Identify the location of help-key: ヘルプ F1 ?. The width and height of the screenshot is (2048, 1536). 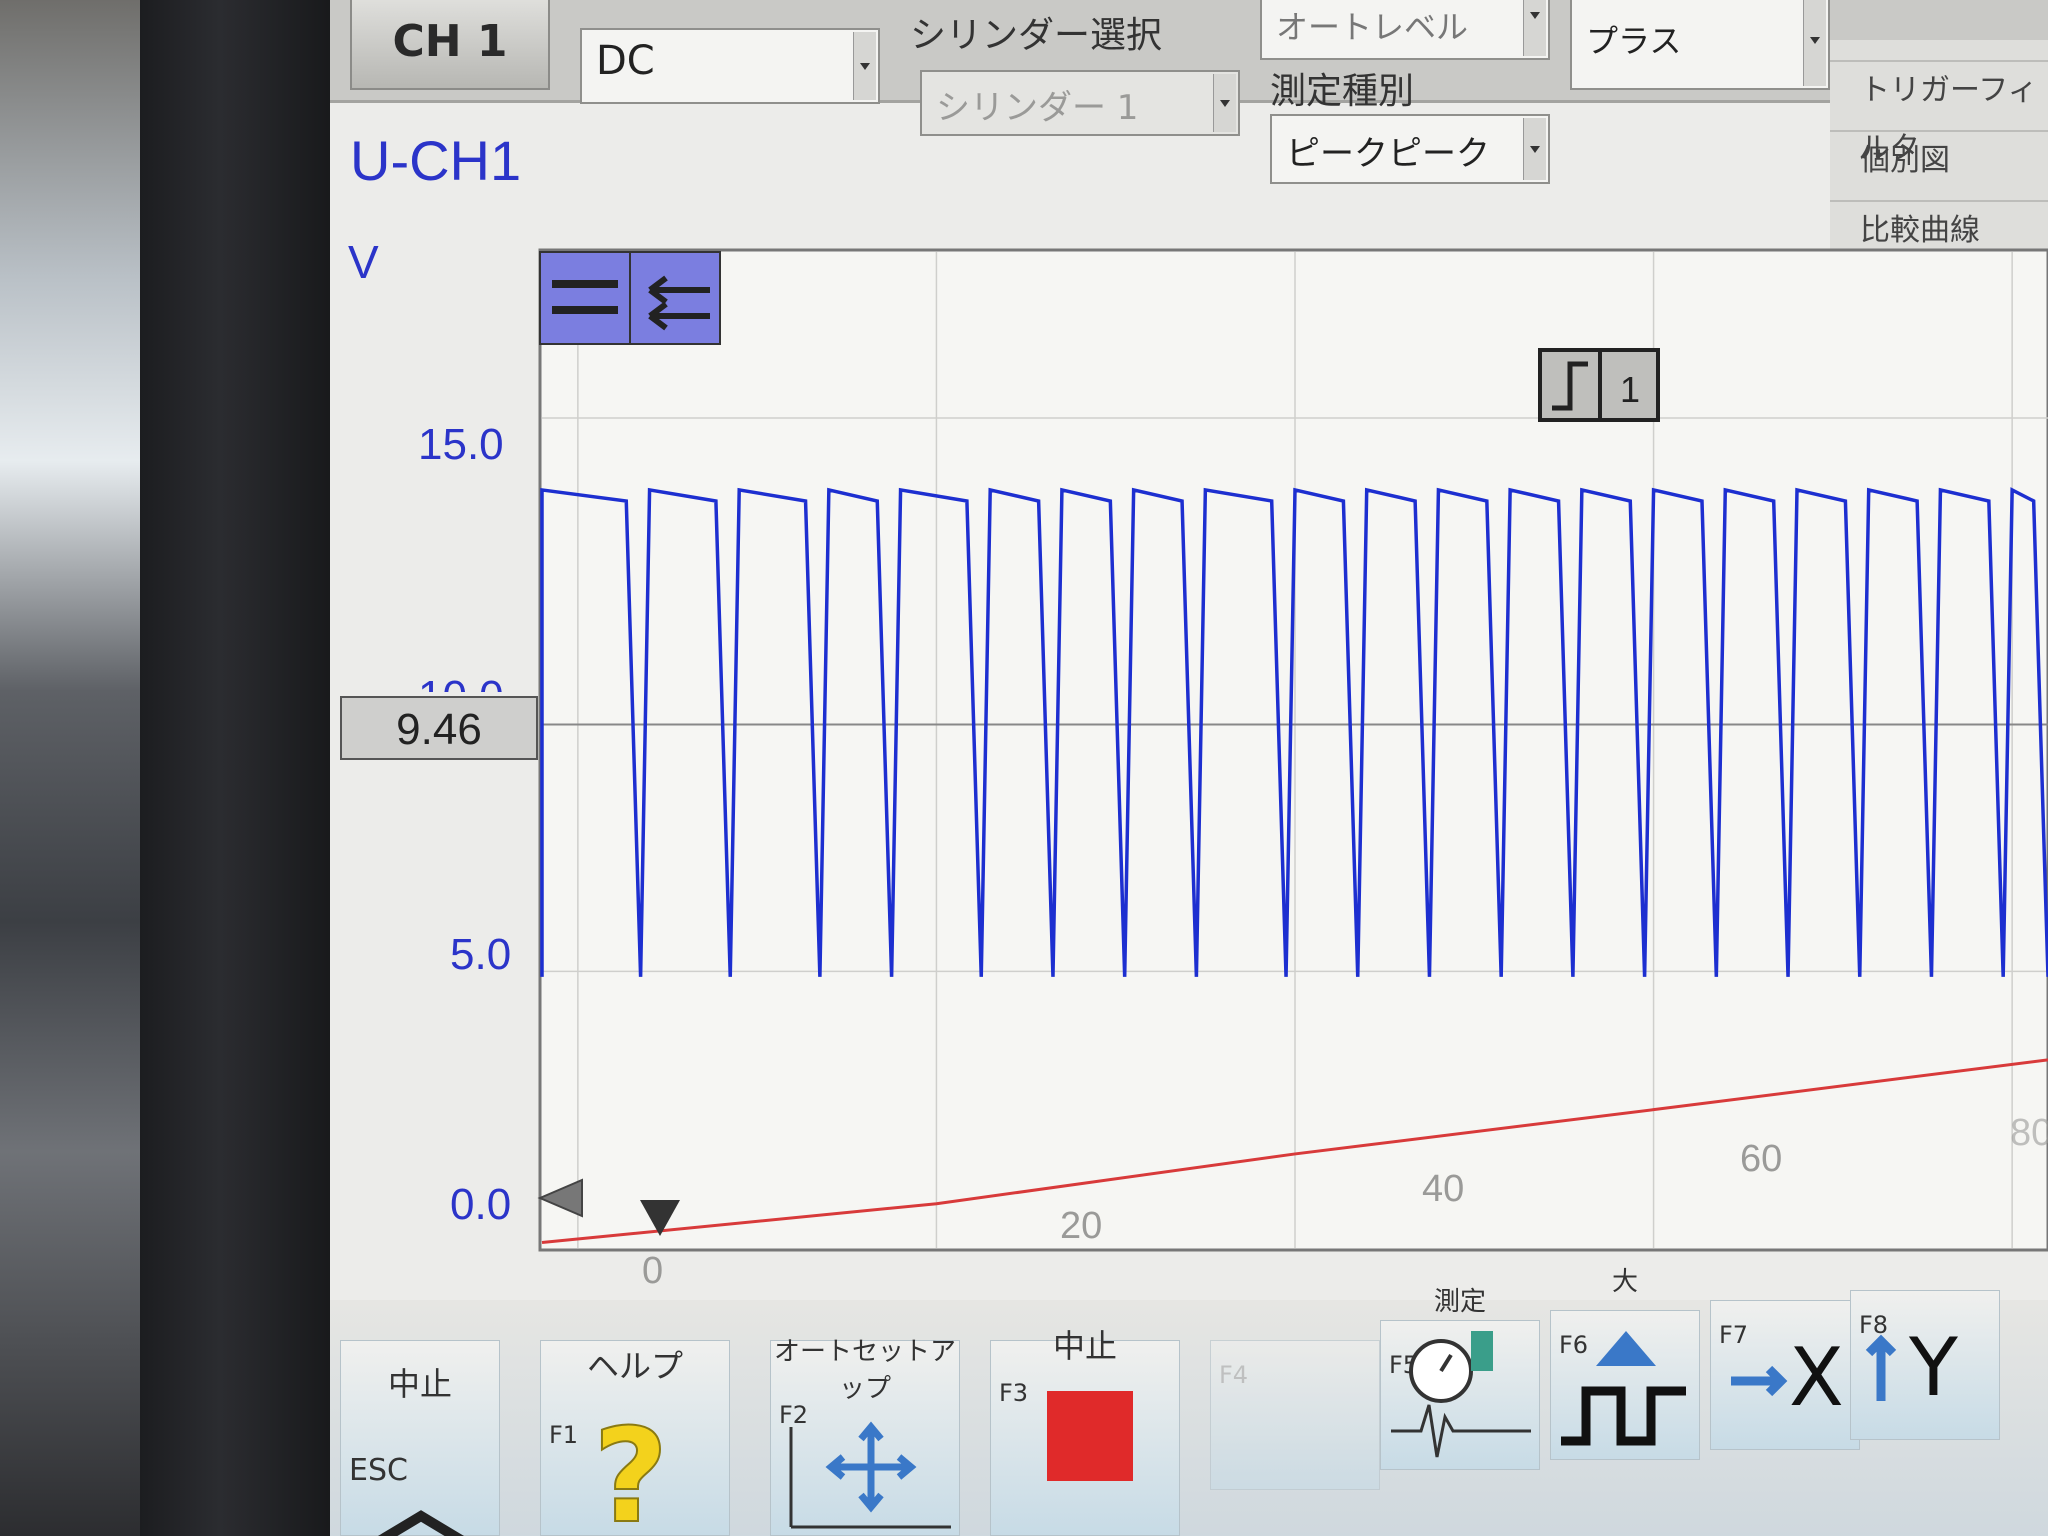
(635, 1438).